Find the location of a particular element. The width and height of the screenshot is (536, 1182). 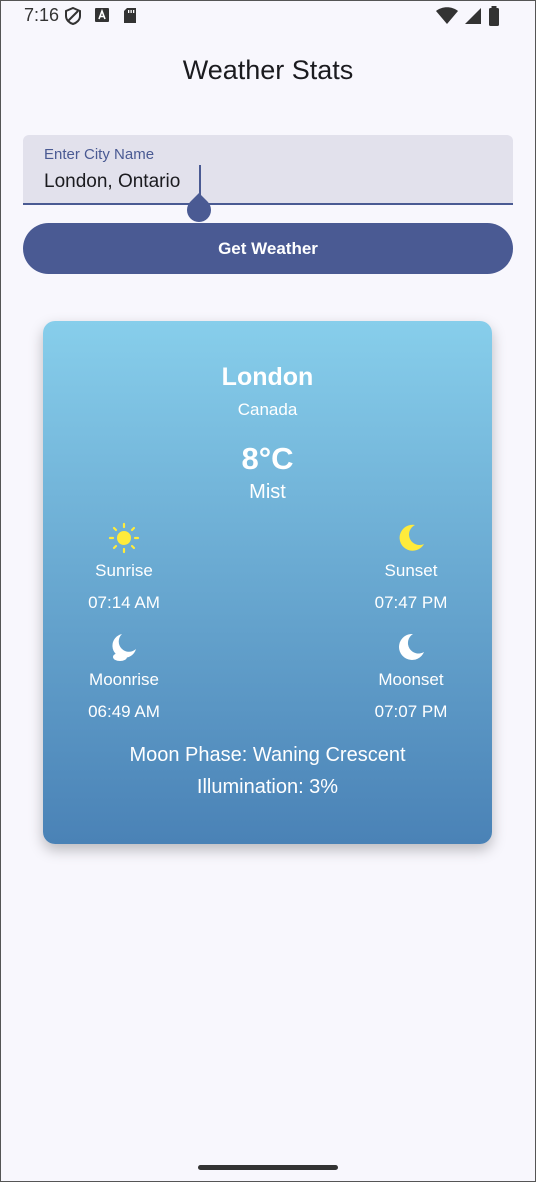

sunset-label: Sunset is located at coordinates (411, 570).